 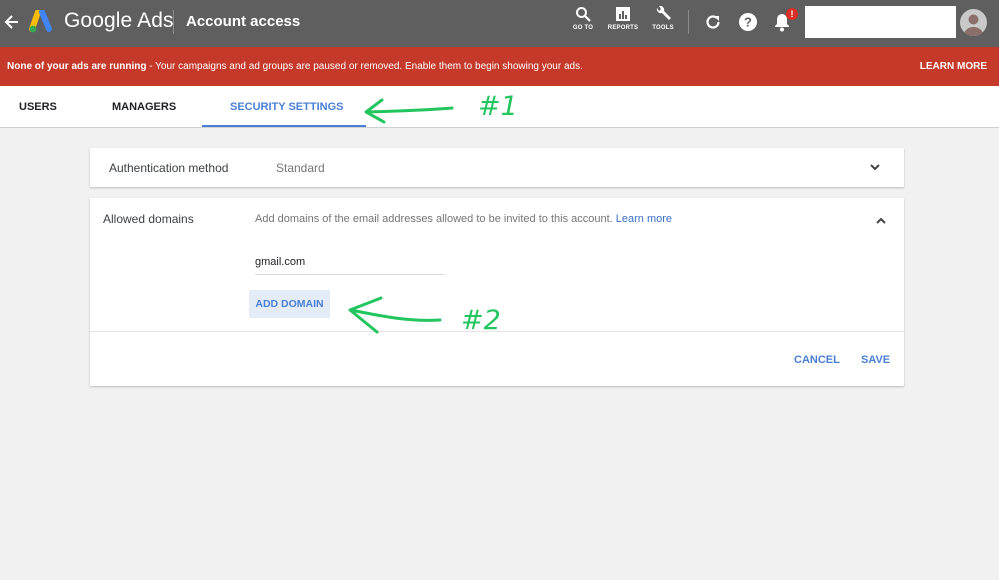 I want to click on reports-label: REPORTS, so click(x=623, y=28).